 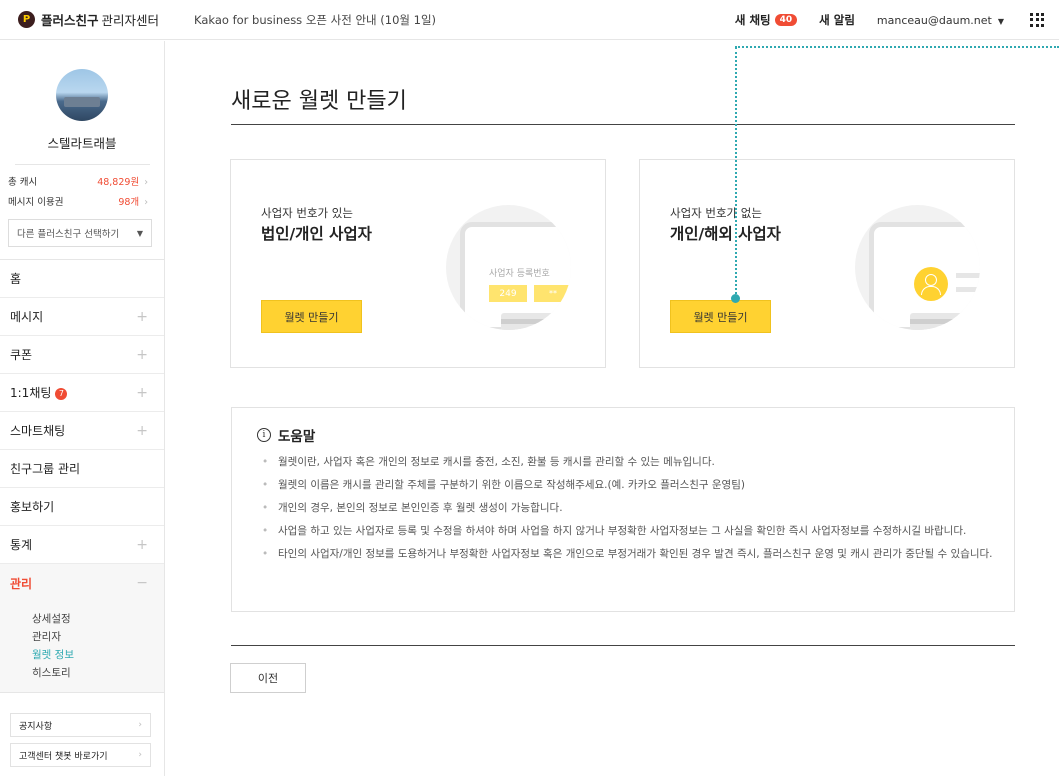 What do you see at coordinates (268, 678) in the screenshot?
I see `prev-button: 이전` at bounding box center [268, 678].